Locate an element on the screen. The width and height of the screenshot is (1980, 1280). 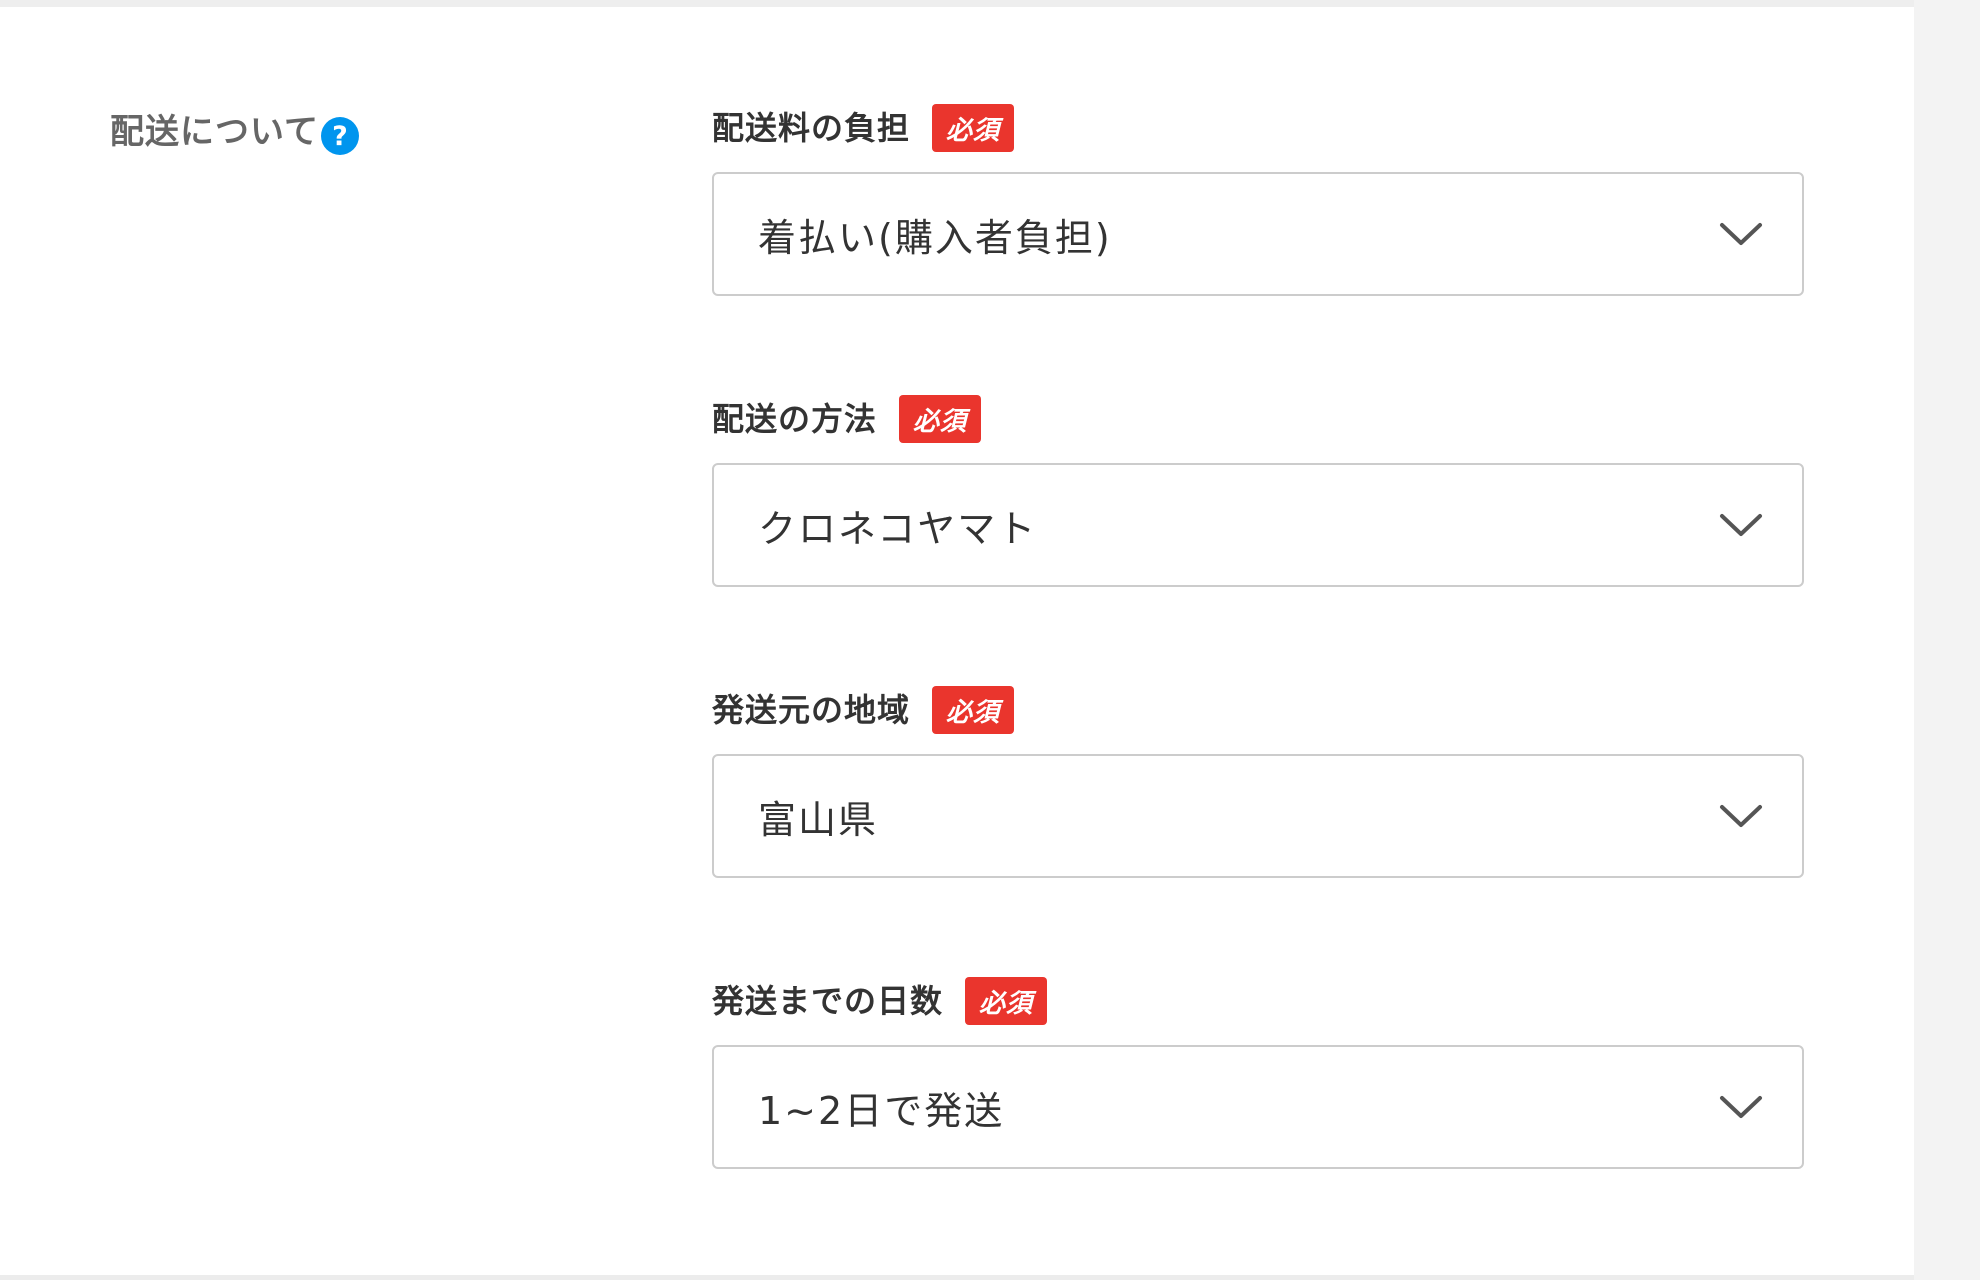
top-divider is located at coordinates (957, 3).